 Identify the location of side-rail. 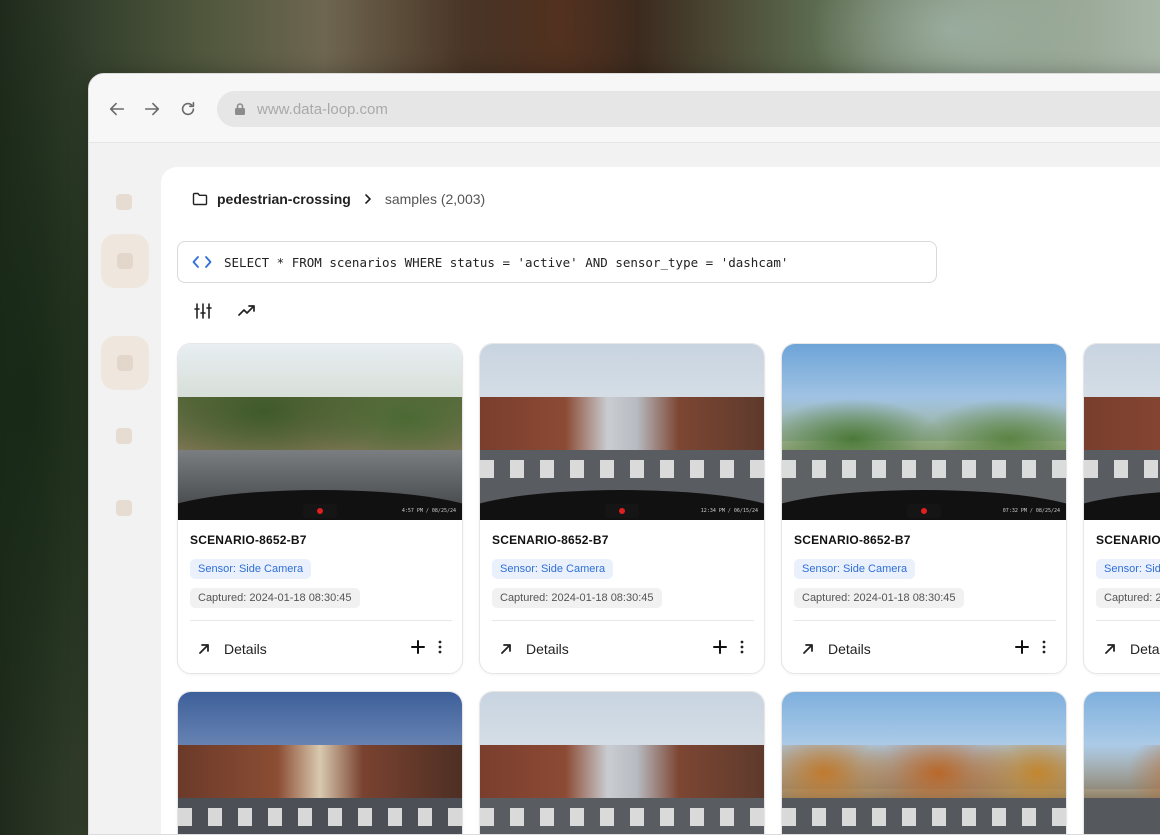
(125, 488).